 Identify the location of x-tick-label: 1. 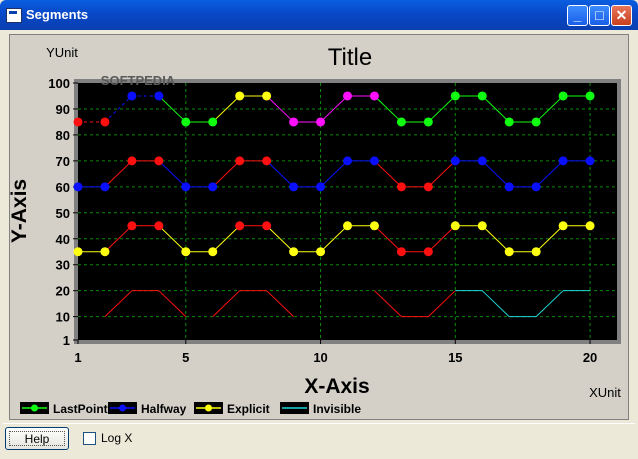
(77, 357).